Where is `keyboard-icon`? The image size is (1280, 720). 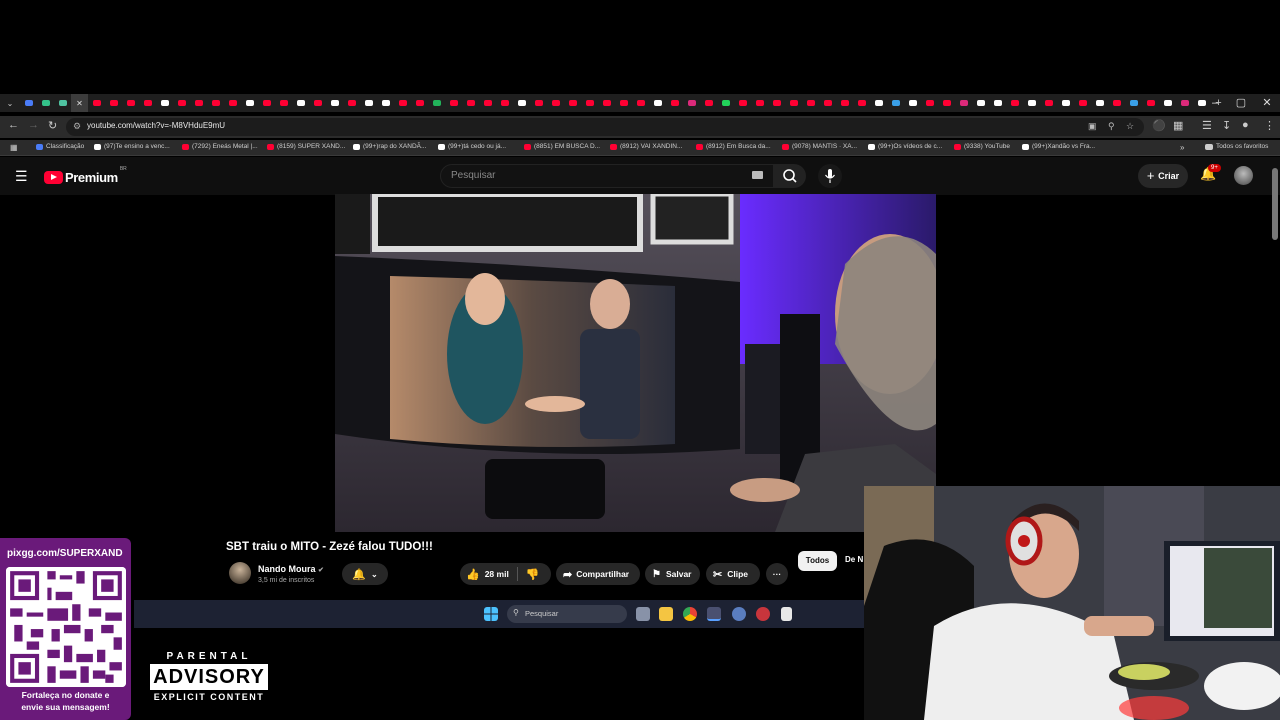
keyboard-icon is located at coordinates (757, 175).